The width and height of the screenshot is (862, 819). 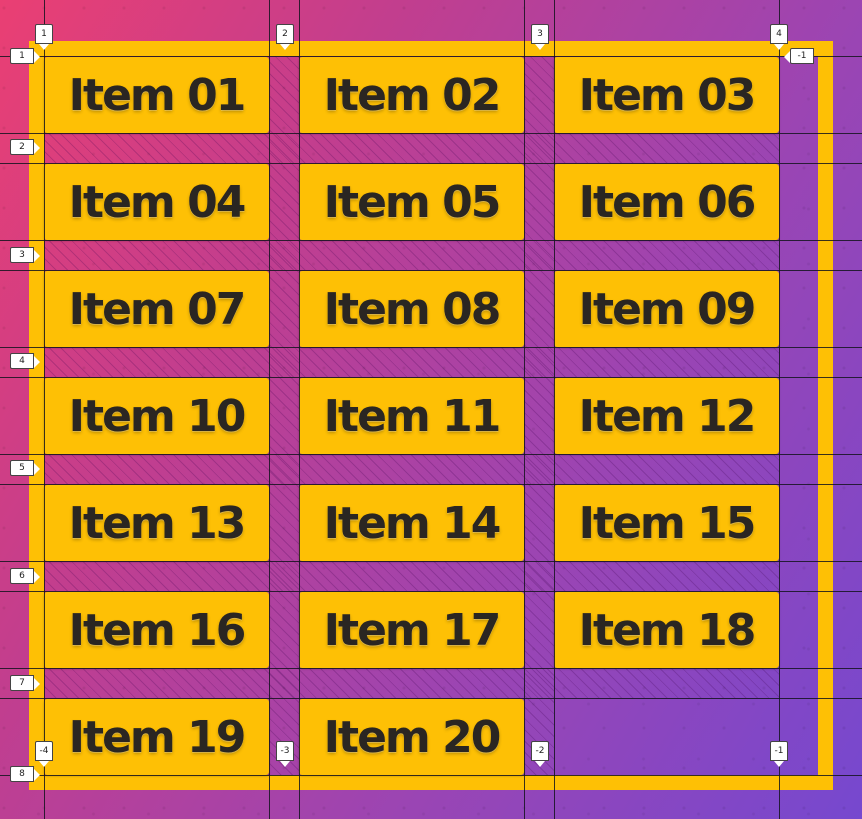 What do you see at coordinates (799, 56) in the screenshot?
I see `row-line-badge-negative: -1` at bounding box center [799, 56].